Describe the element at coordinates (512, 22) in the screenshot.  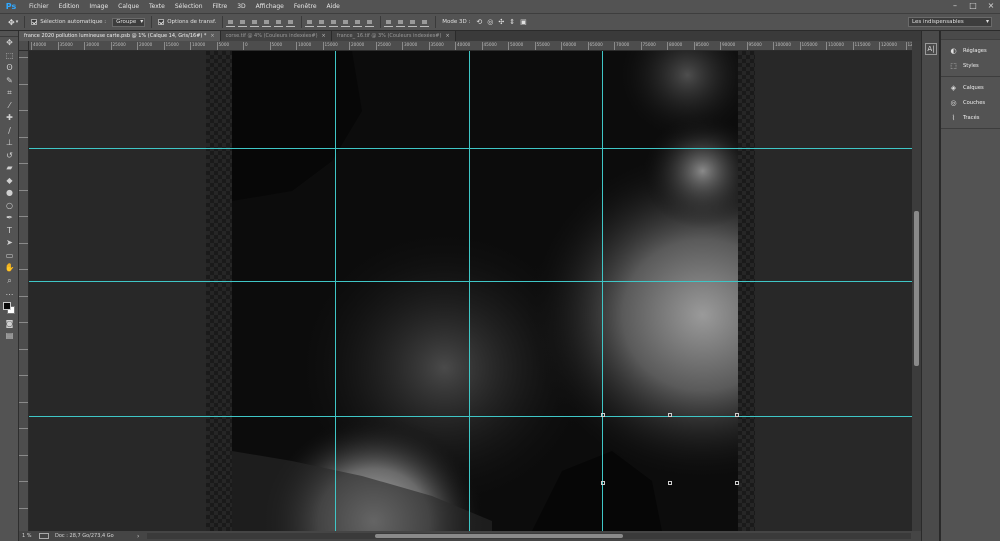
I see `slide-3d-icon: ⇕` at that location.